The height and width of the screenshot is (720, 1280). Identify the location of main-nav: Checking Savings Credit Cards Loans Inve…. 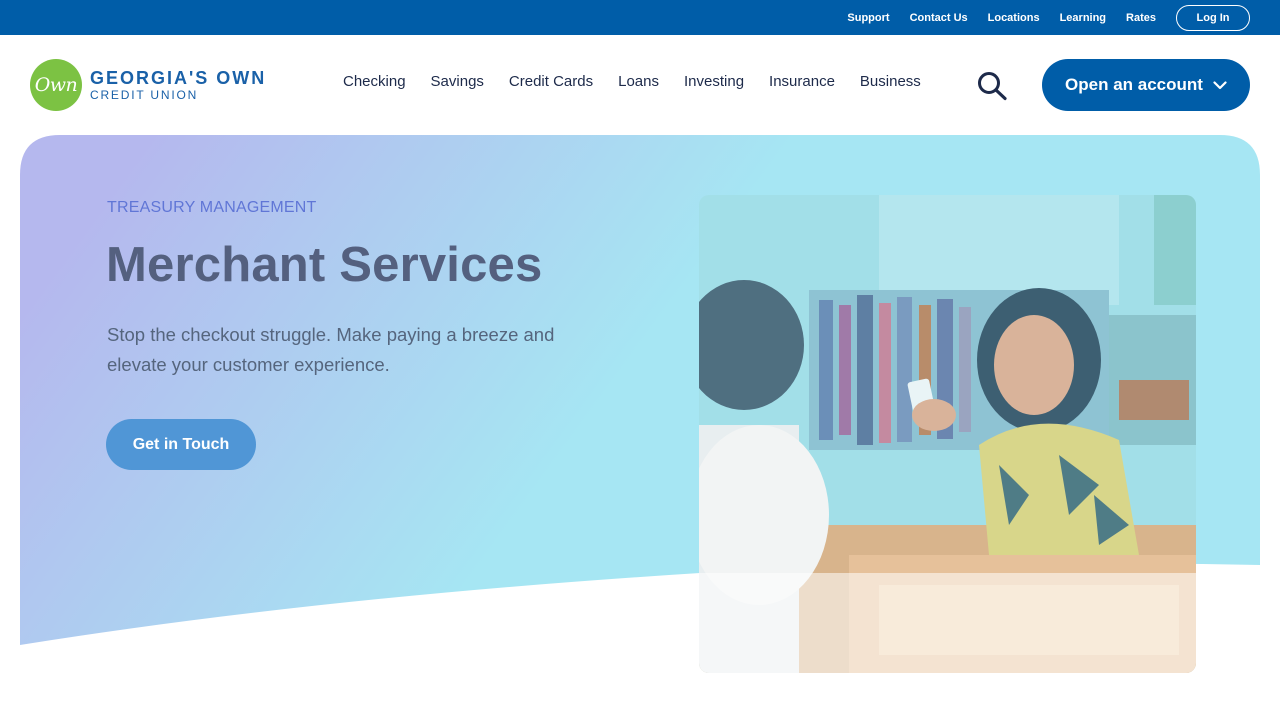
(644, 81).